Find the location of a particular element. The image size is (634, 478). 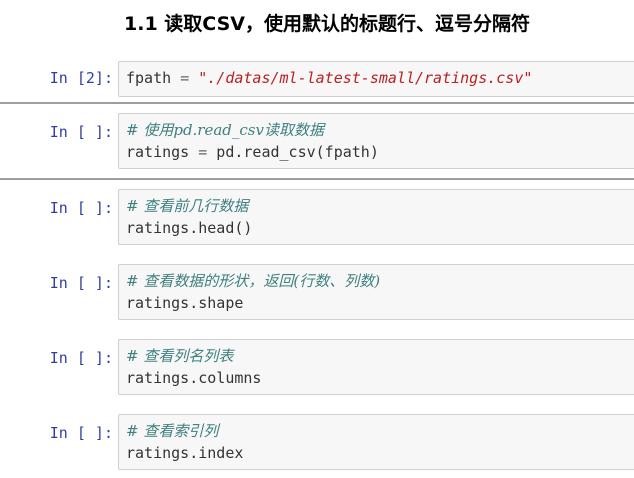

code-token-comment: # 使用pd.read_csv读取数据 is located at coordinates (225, 130).